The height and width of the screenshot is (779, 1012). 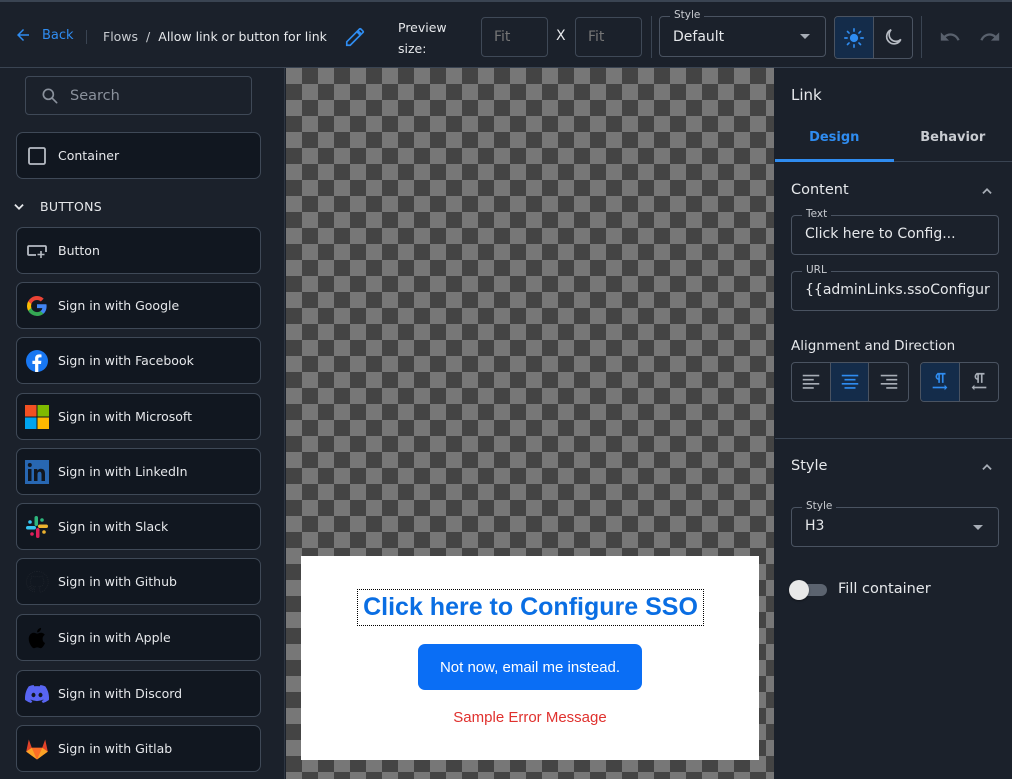 I want to click on component-google: Sign in with Google, so click(x=138, y=305).